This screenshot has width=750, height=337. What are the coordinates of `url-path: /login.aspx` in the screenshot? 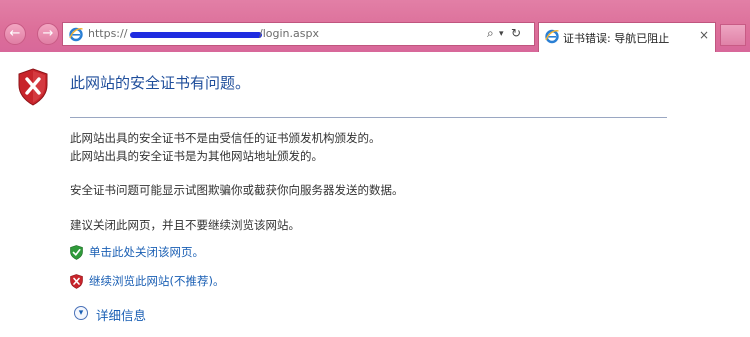 It's located at (289, 33).